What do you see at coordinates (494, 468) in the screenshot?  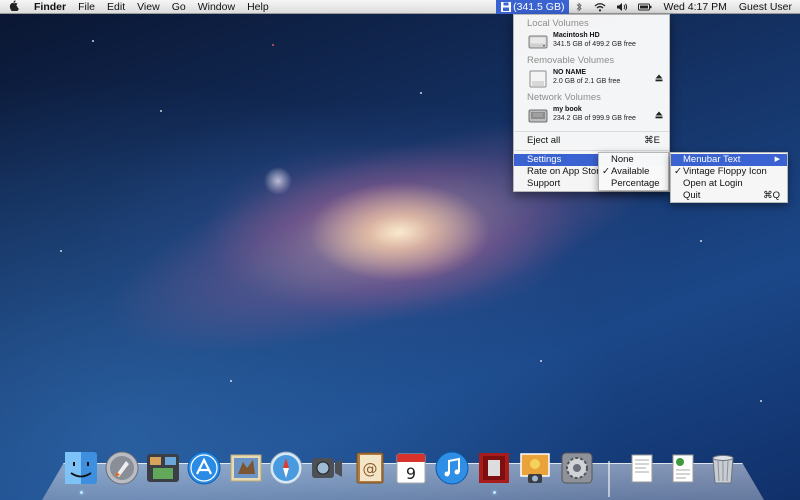 I see `photo-booth-icon` at bounding box center [494, 468].